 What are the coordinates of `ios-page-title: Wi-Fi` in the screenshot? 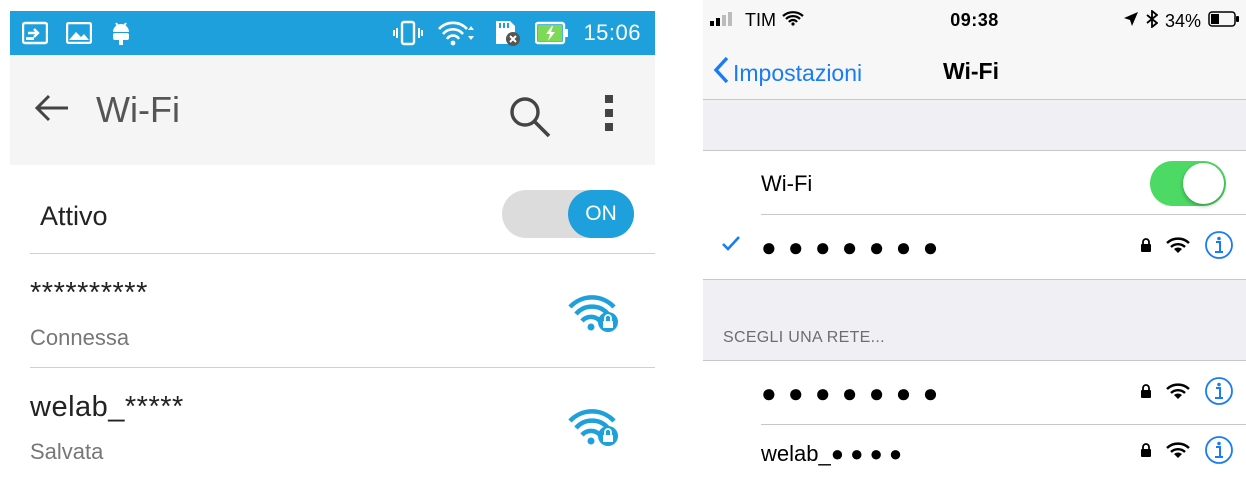 It's located at (971, 71).